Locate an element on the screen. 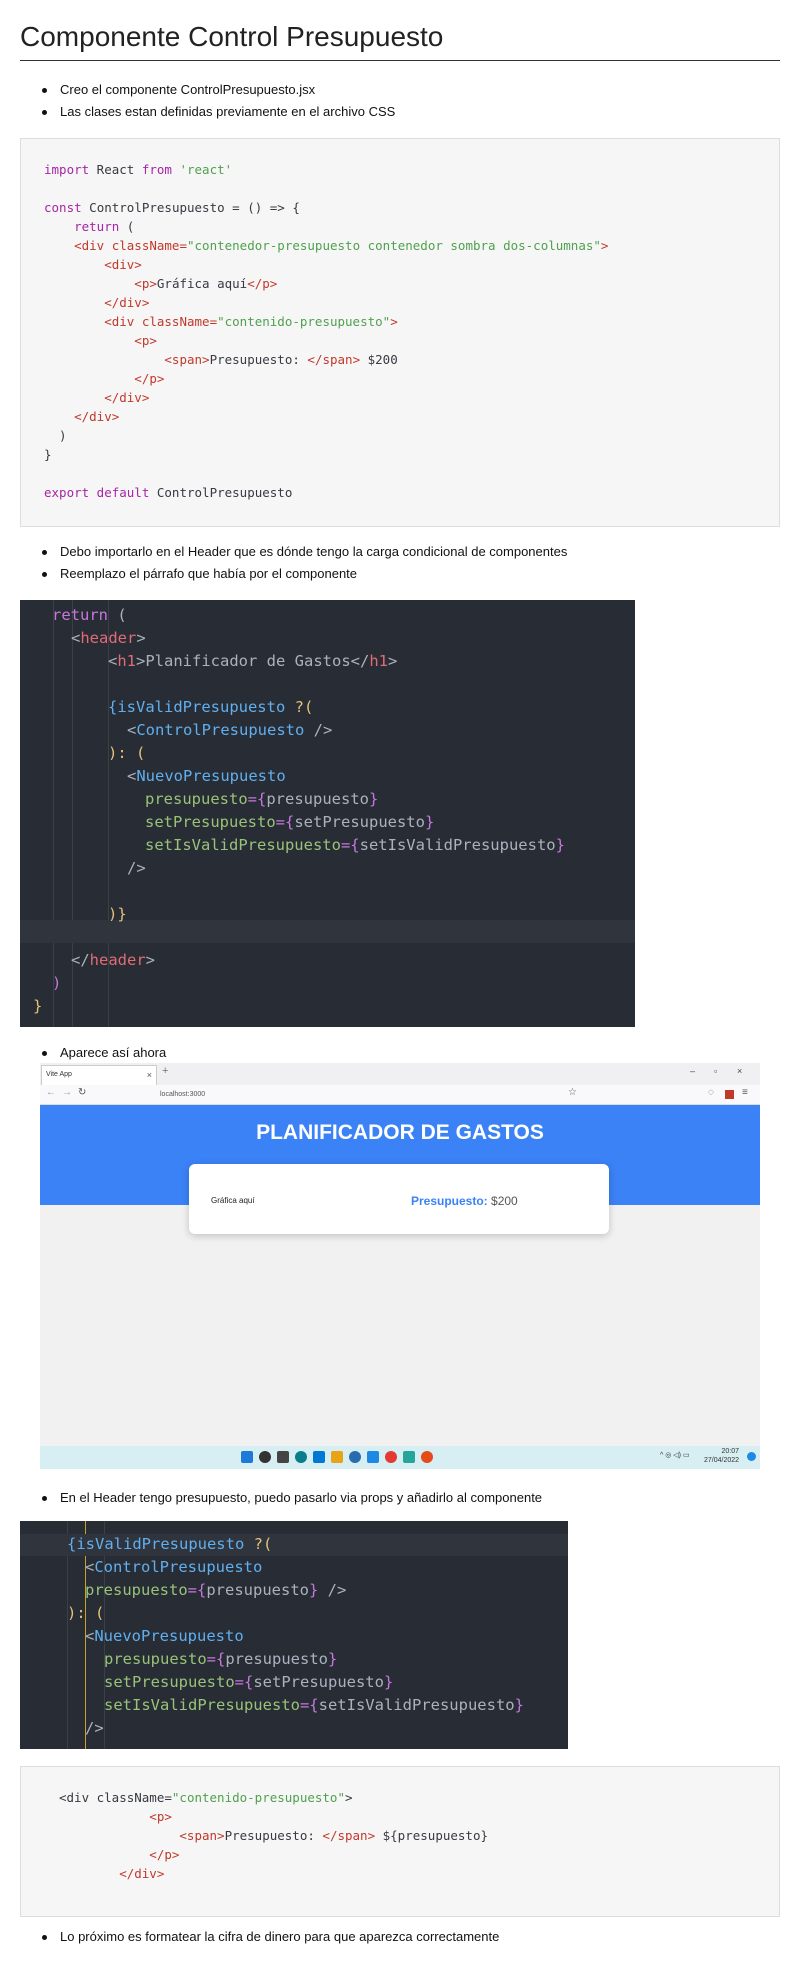  budget-card: Gráfica aquí Presupuesto: $200 is located at coordinates (399, 1199).